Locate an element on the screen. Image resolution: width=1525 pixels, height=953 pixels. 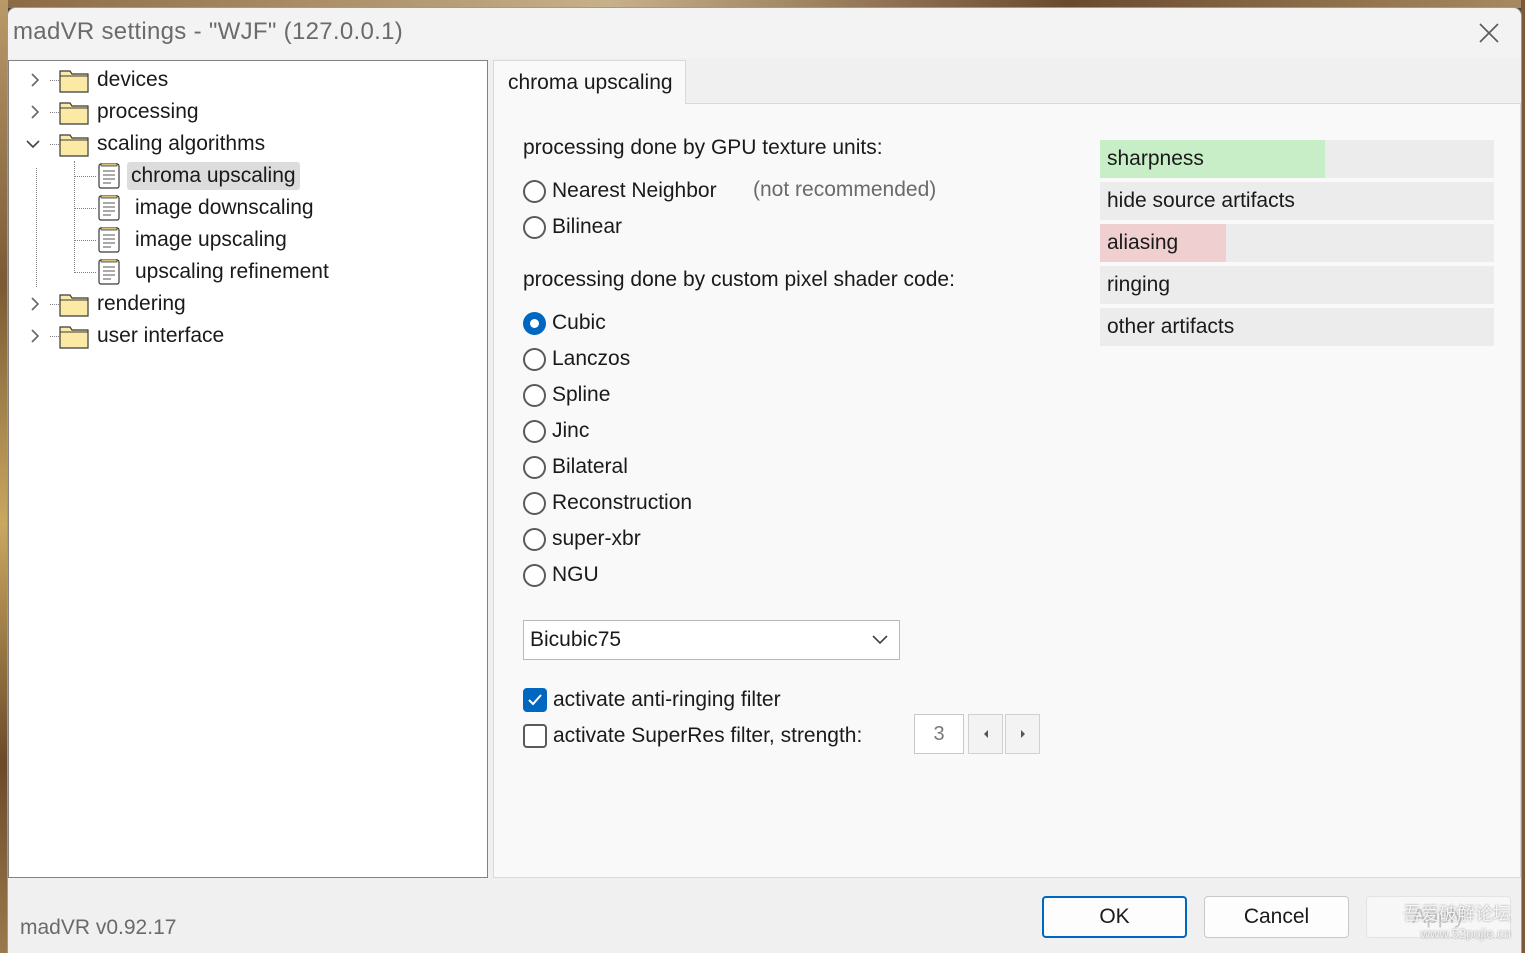
other-artifacts-meter: other artifacts is located at coordinates (1297, 327).